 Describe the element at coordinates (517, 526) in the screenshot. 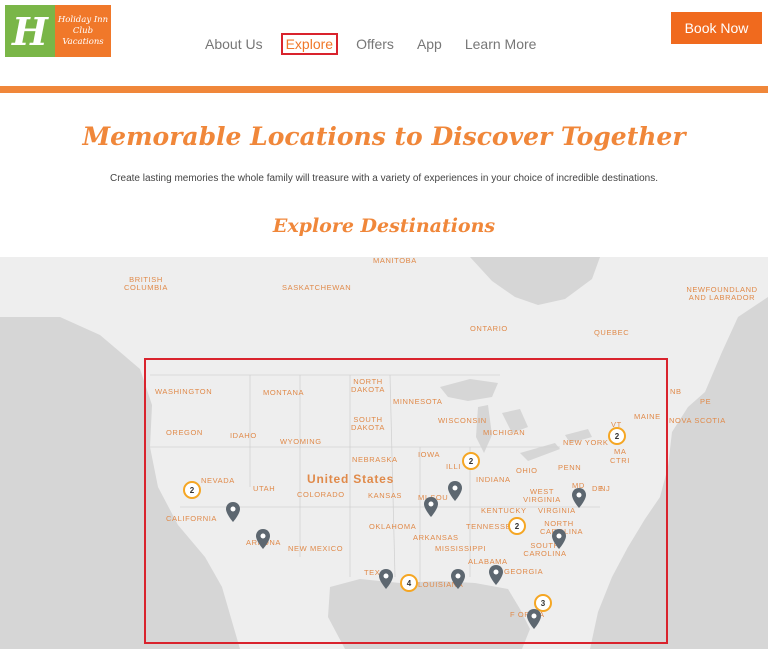

I see `cluster-marker-tennessee: 2` at that location.